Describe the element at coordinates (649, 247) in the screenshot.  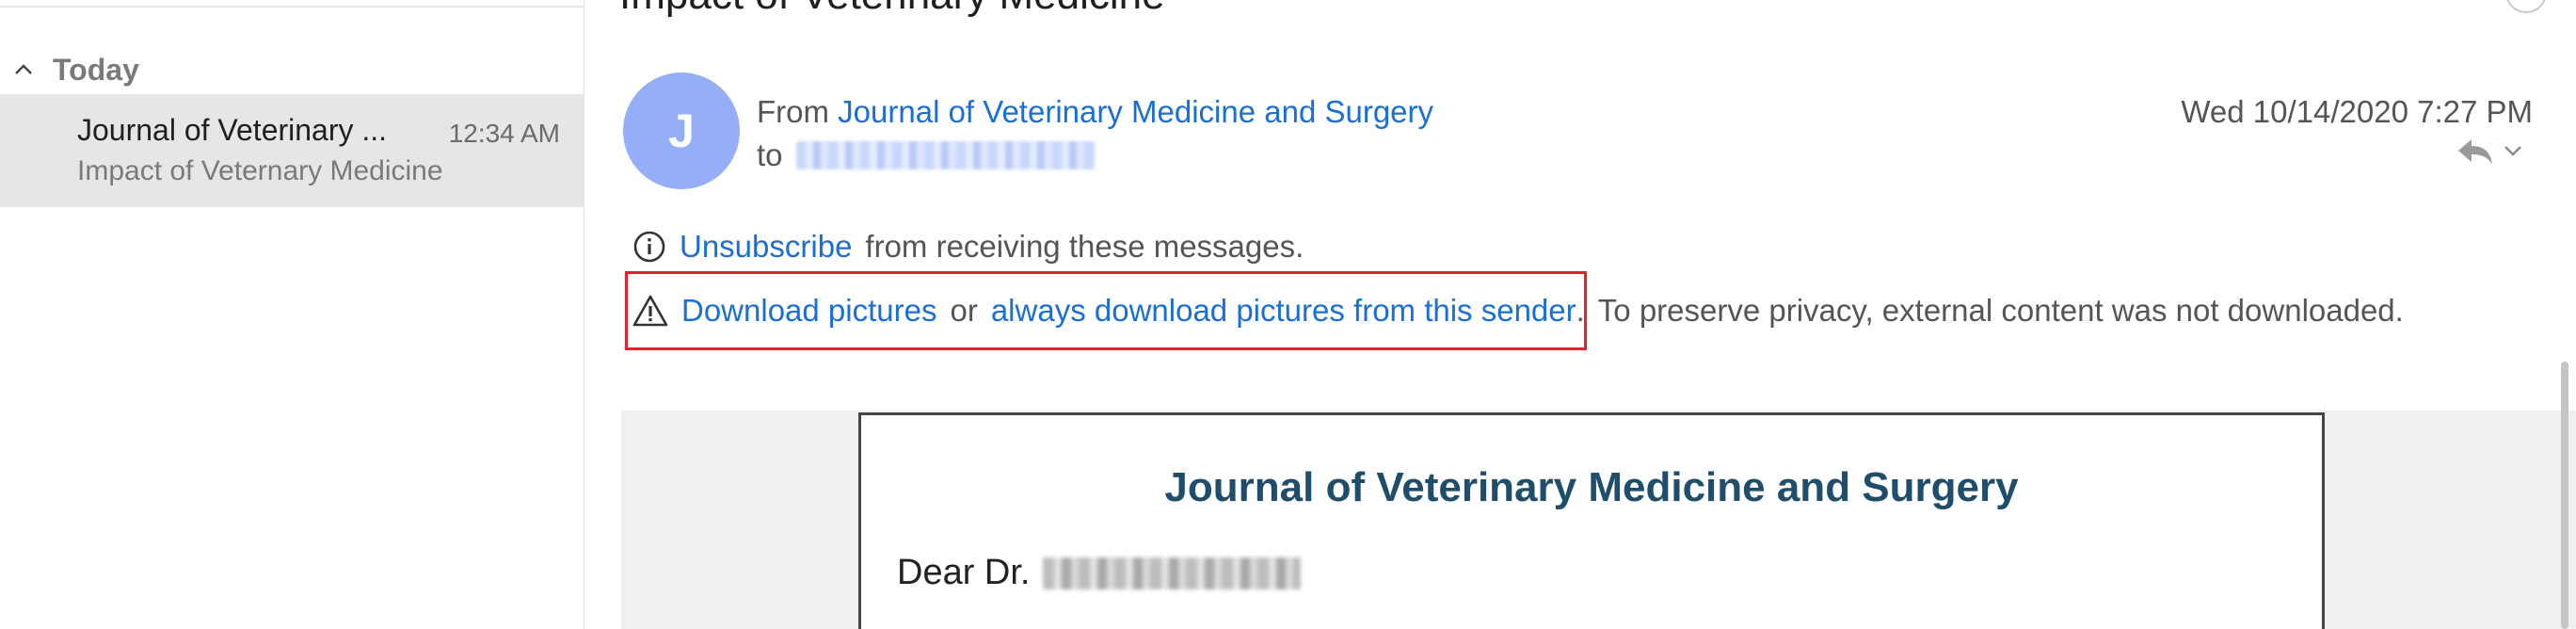
I see `info-icon` at that location.